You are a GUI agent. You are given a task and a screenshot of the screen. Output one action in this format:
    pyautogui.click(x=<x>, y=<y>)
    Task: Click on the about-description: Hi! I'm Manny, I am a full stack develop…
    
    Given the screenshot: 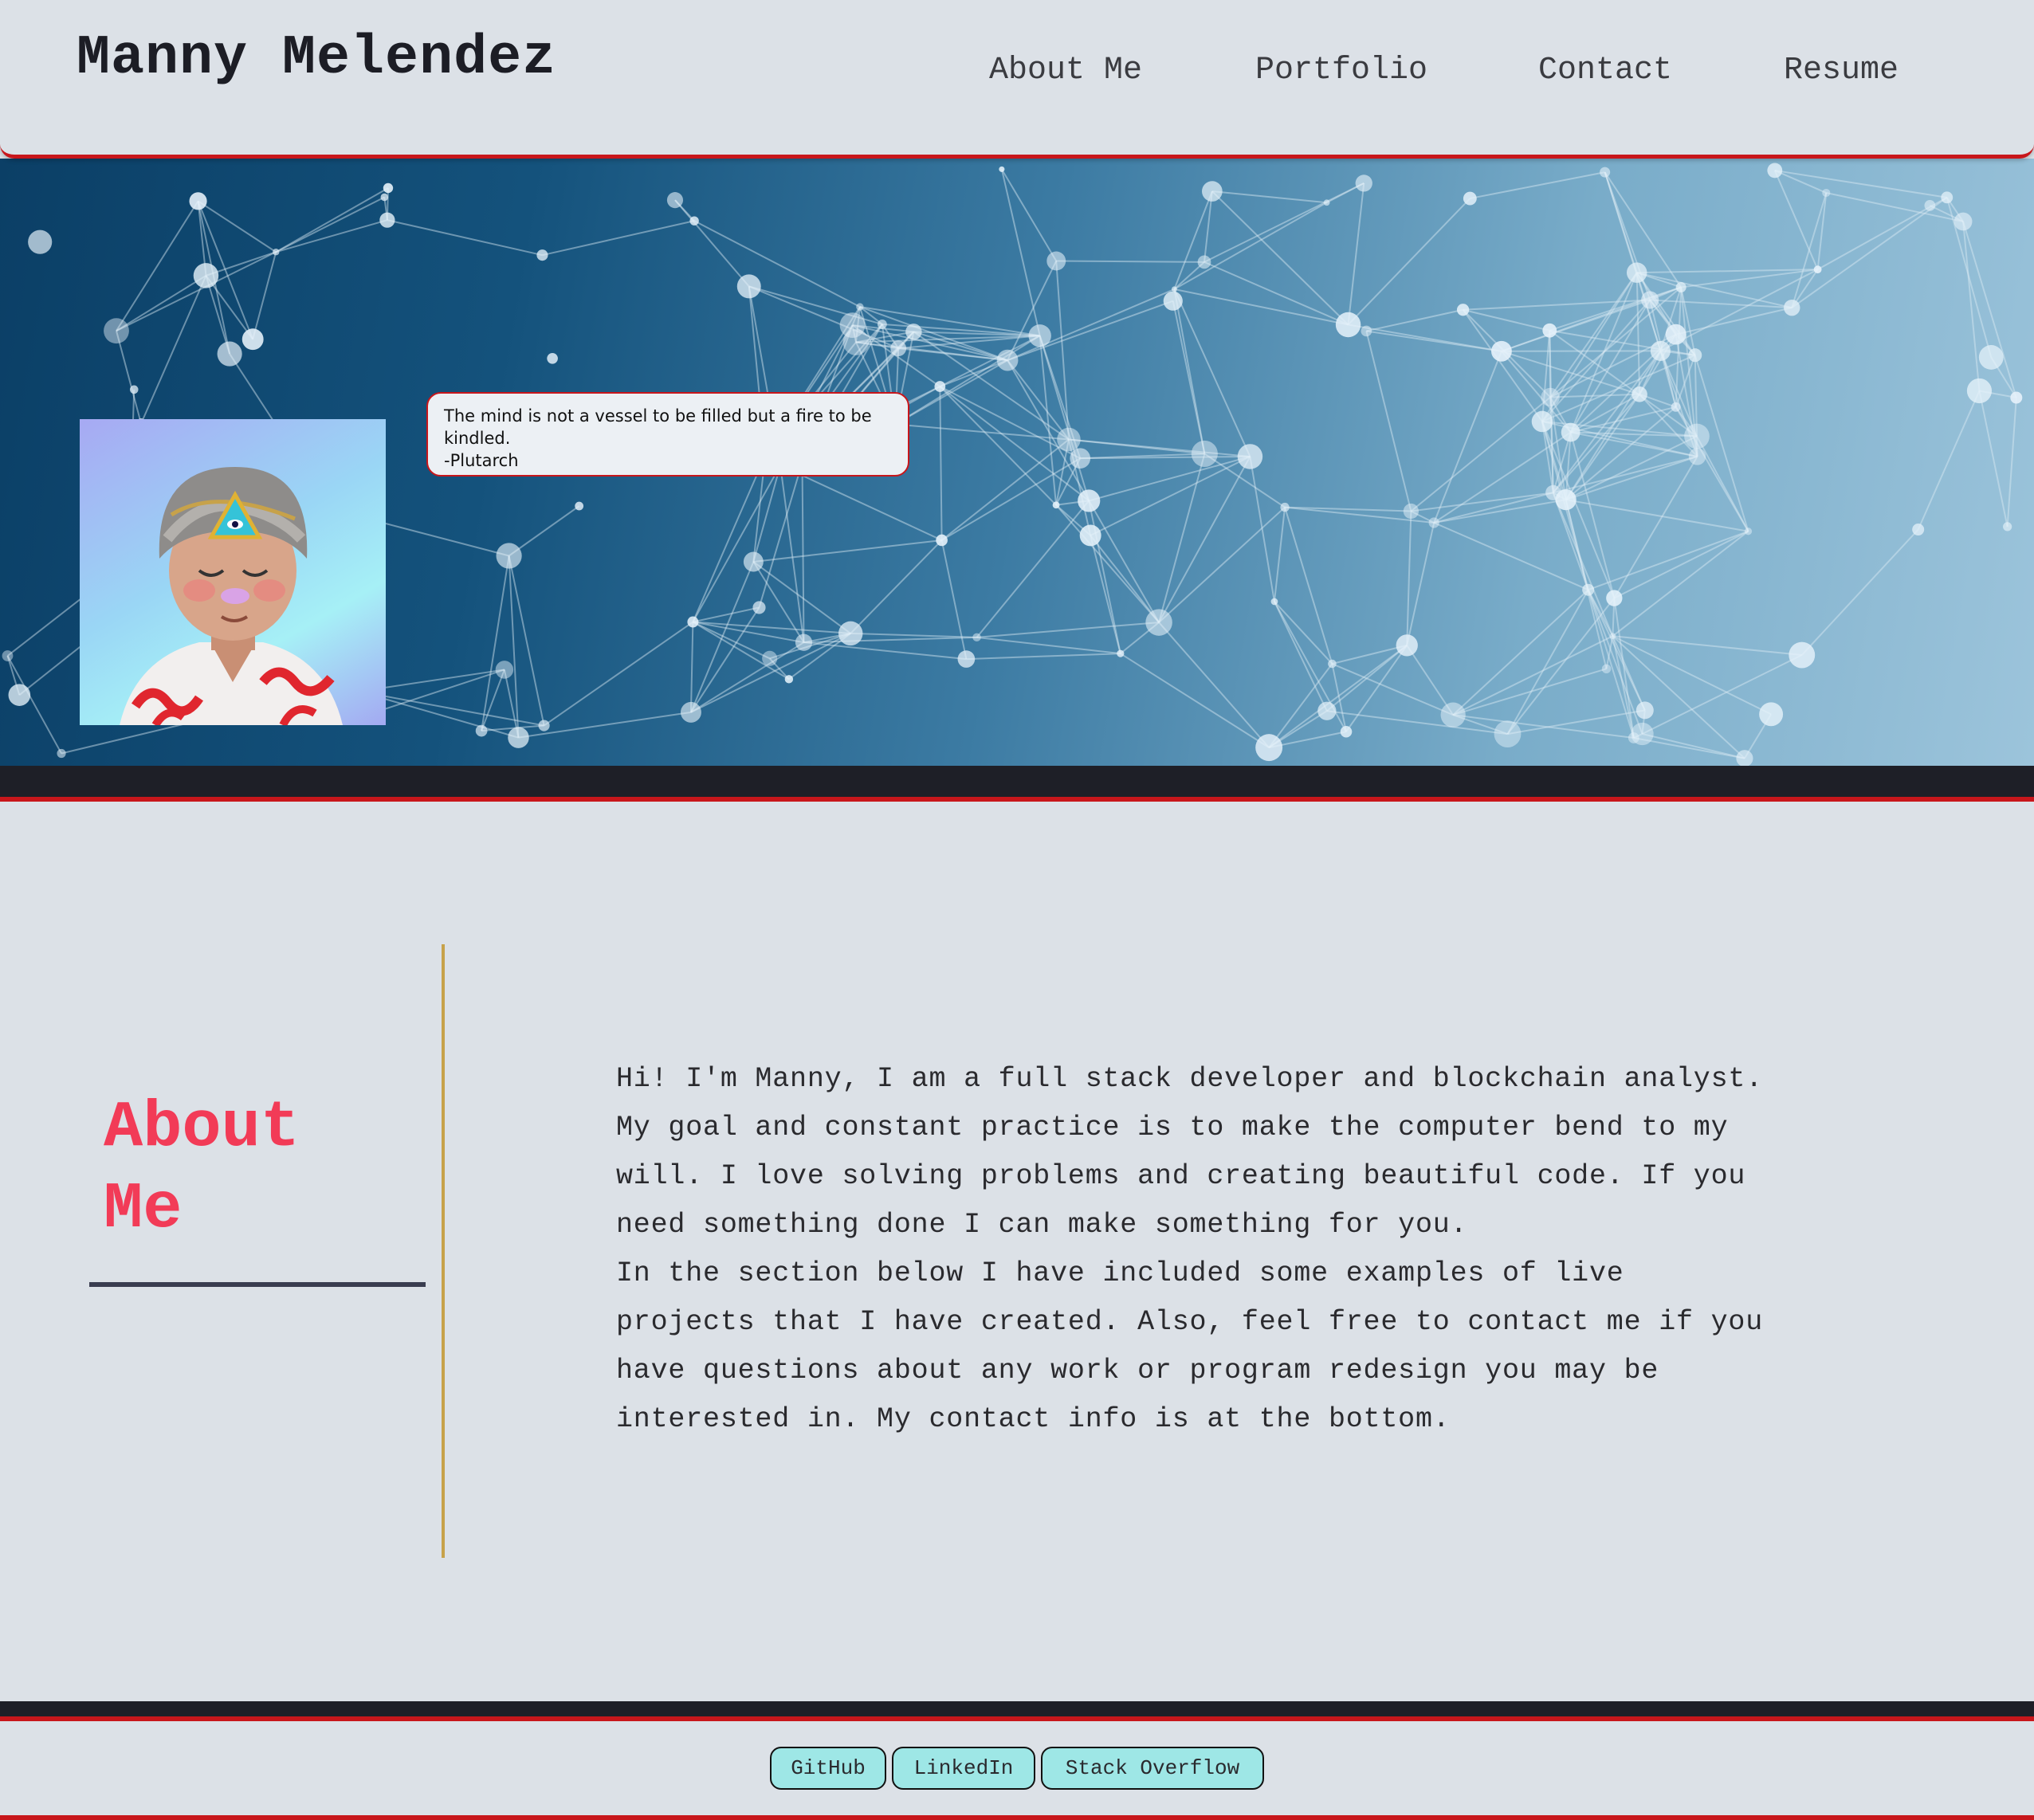 What is the action you would take?
    pyautogui.click(x=1198, y=1249)
    